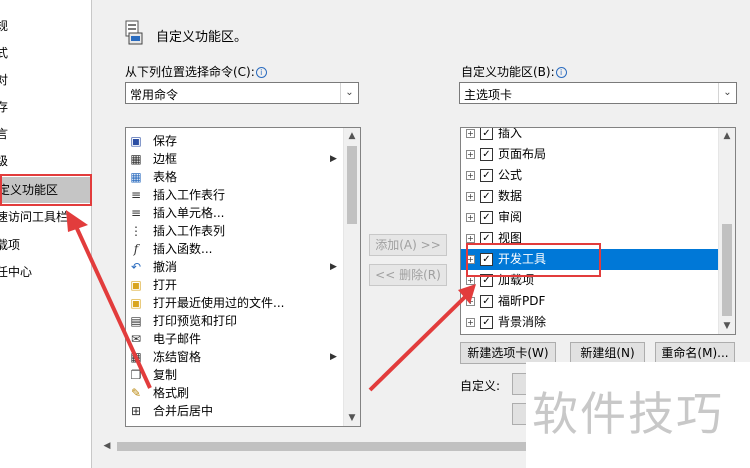 The height and width of the screenshot is (468, 750). What do you see at coordinates (235, 357) in the screenshot?
I see `list-item: ▦ 冻结窗格 ▶` at bounding box center [235, 357].